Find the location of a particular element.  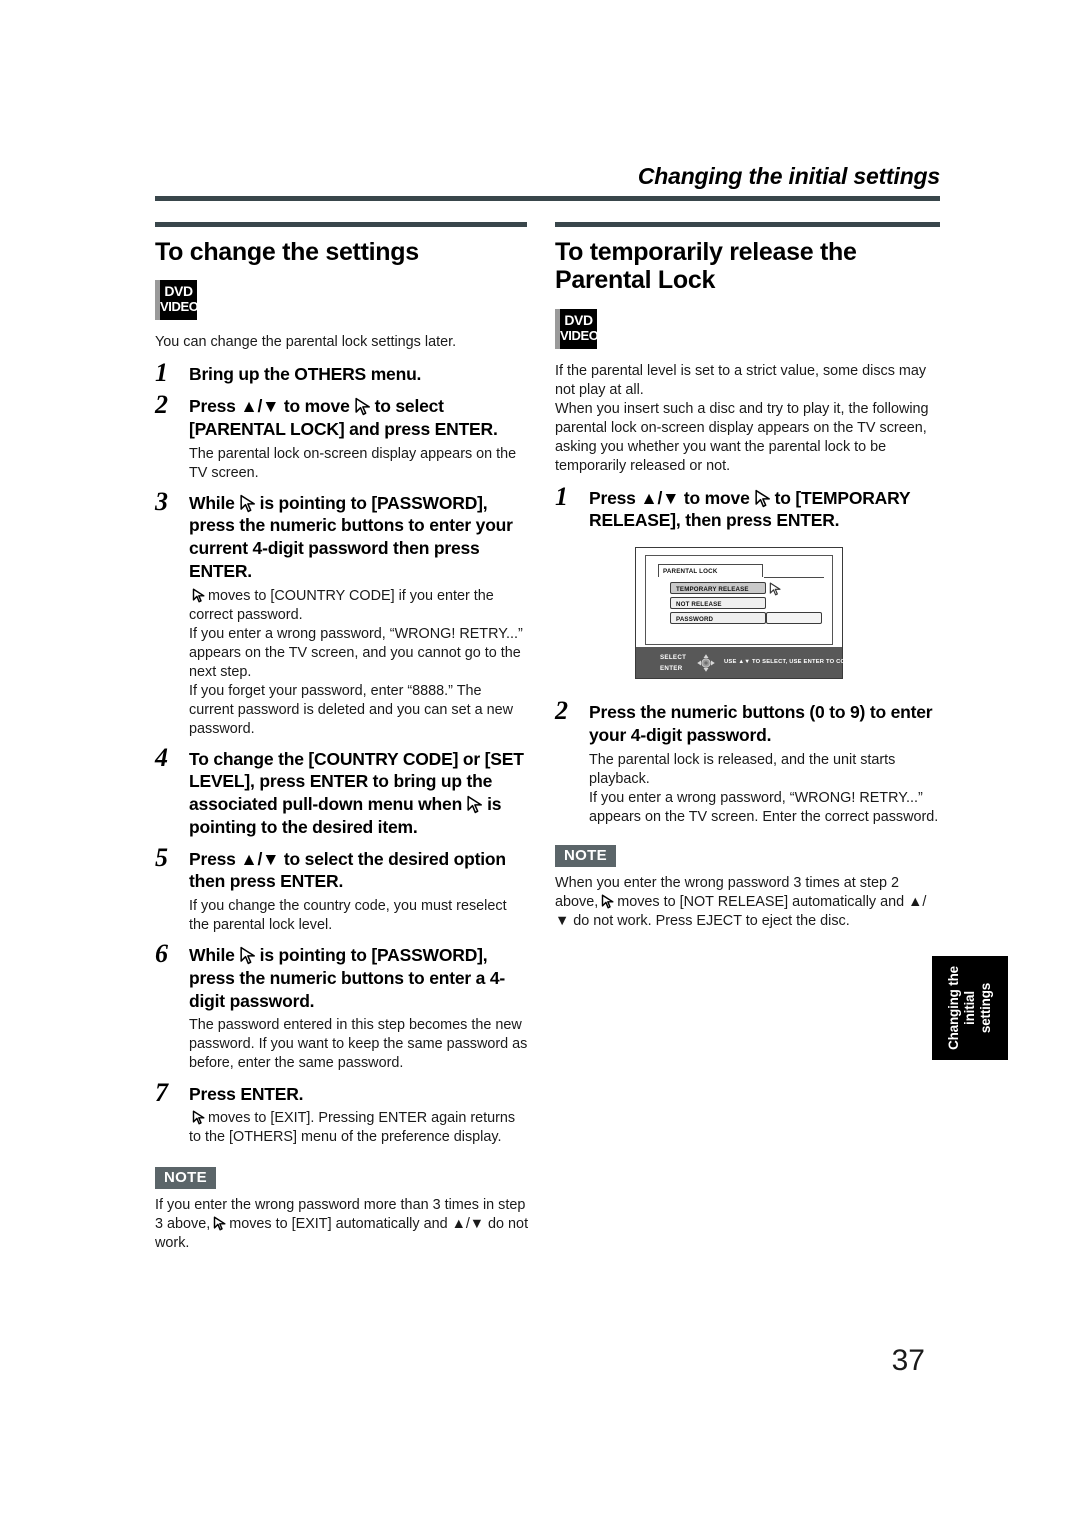

osd-row-temporary-release: TEMPORARY RELEASE is located at coordinates (718, 588).